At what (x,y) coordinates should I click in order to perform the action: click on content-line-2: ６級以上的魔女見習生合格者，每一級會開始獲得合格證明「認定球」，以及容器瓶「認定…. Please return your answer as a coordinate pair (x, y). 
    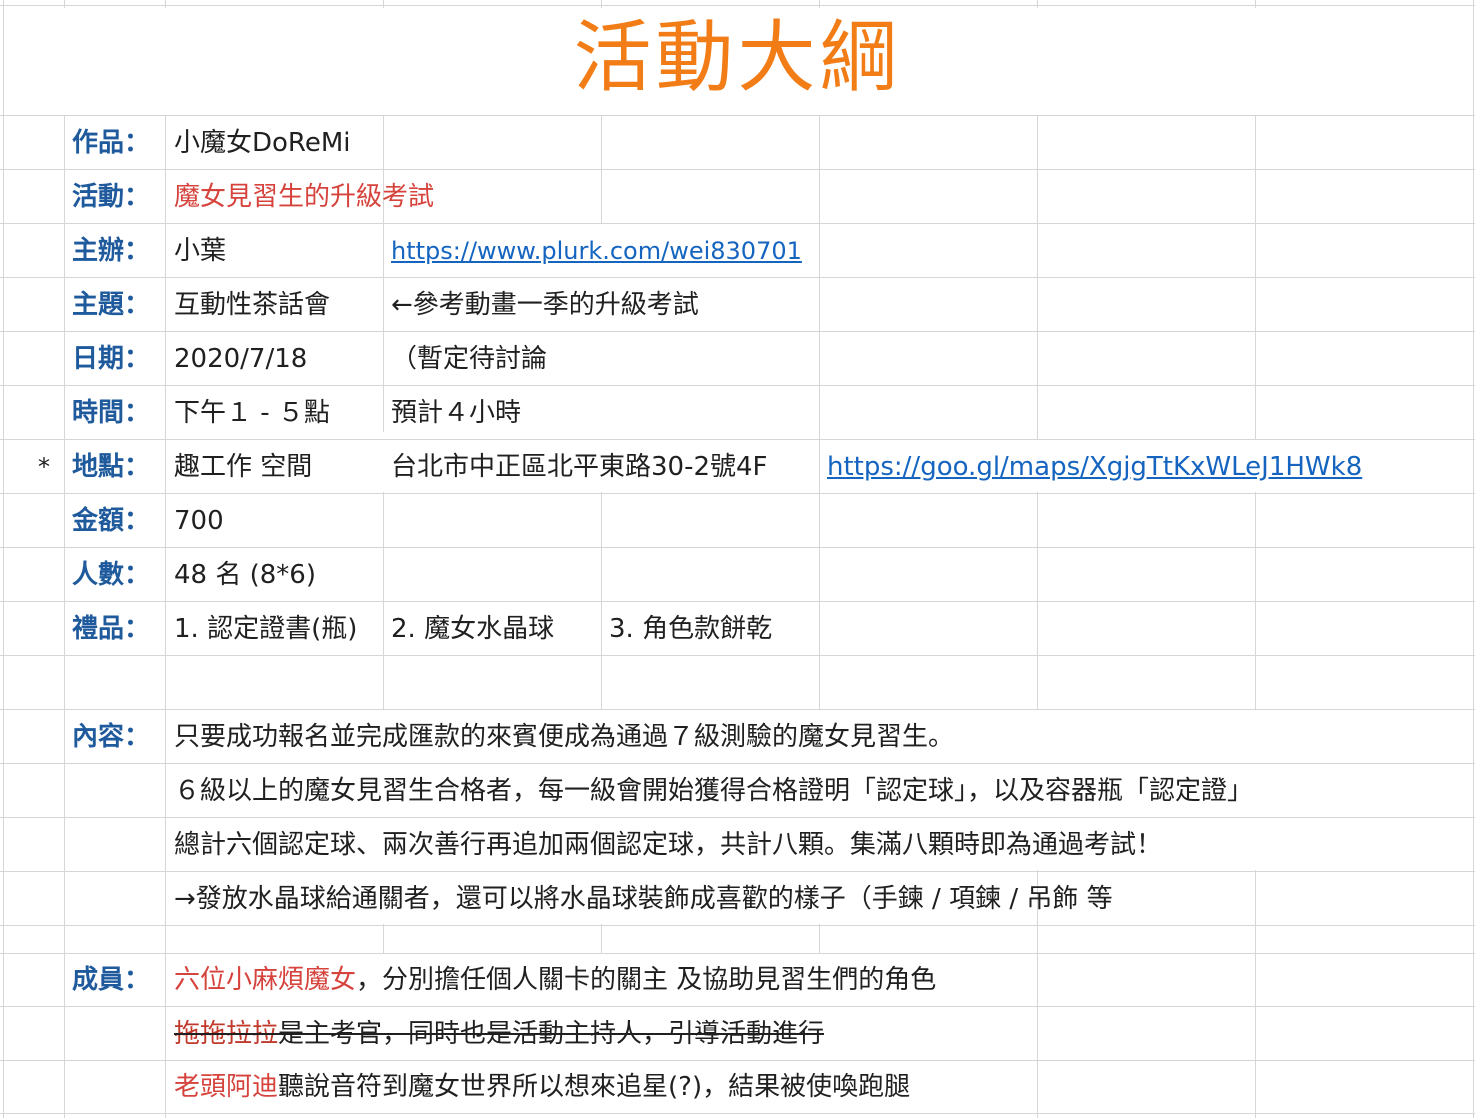
    Looking at the image, I should click on (713, 791).